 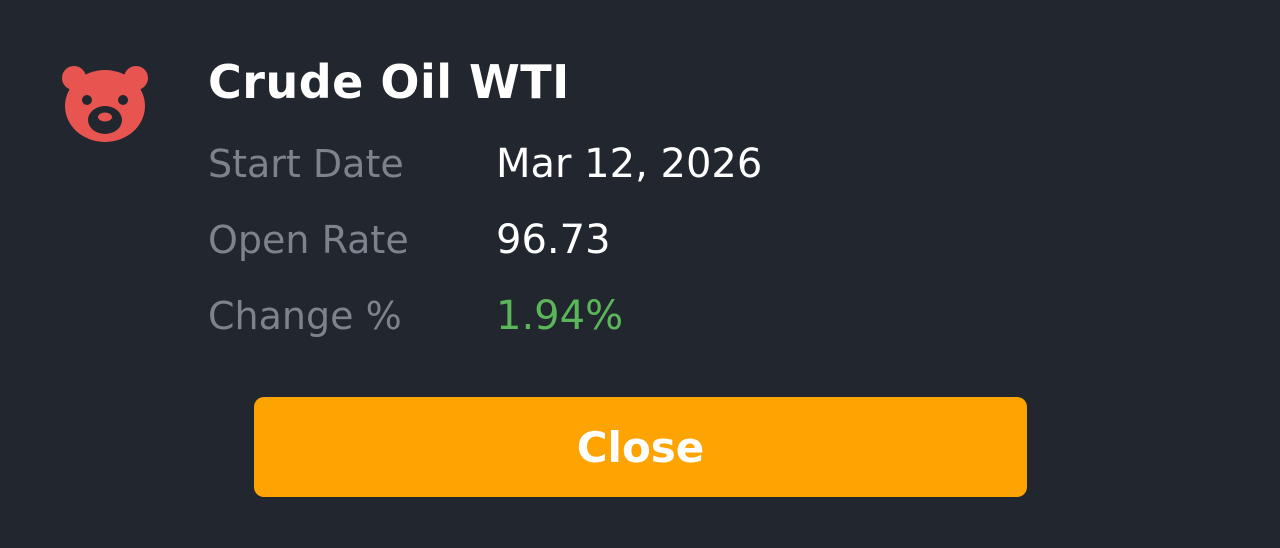 I want to click on open-rate-value: 96.73, so click(x=553, y=240).